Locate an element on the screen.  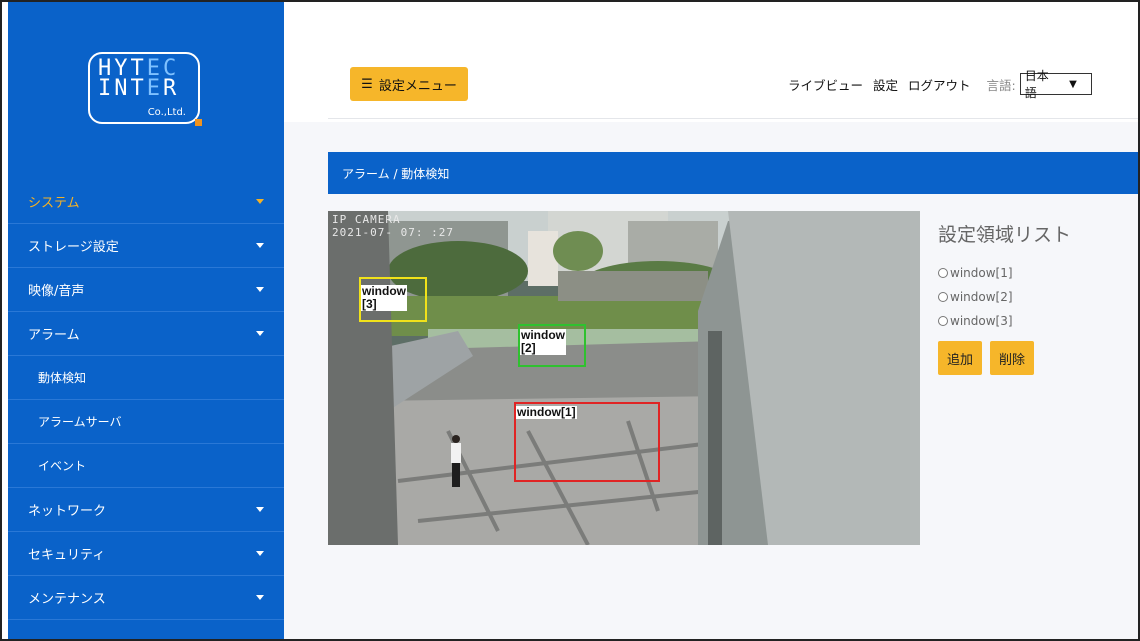
sidebar-item-label: 動体検知 is located at coordinates (62, 378).